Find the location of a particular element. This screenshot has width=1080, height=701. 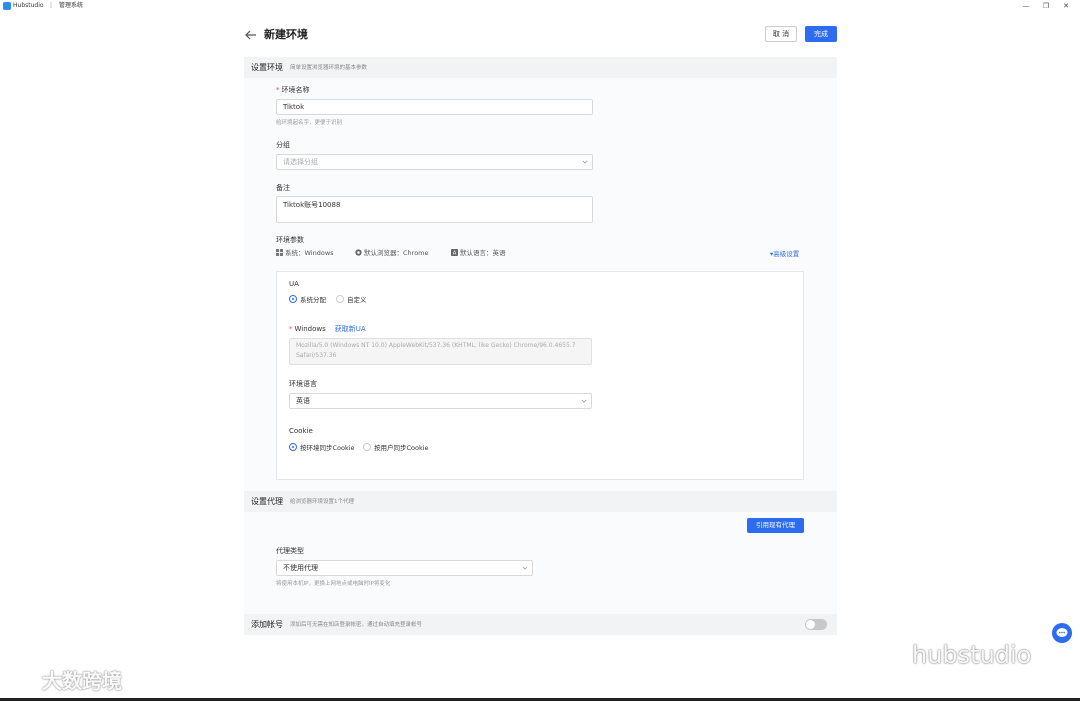

group-label: 分组 is located at coordinates (283, 145).